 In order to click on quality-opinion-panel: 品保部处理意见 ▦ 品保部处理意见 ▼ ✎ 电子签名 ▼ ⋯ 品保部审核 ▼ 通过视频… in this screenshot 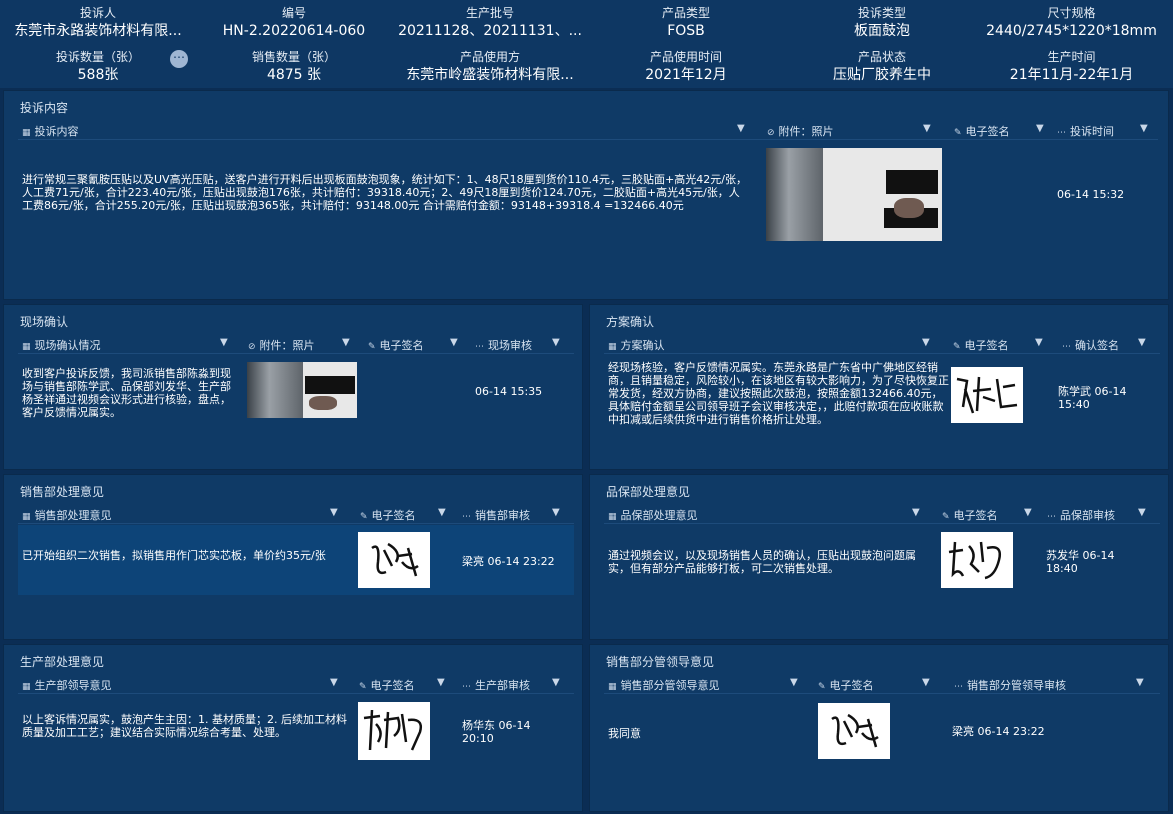, I will do `click(879, 557)`.